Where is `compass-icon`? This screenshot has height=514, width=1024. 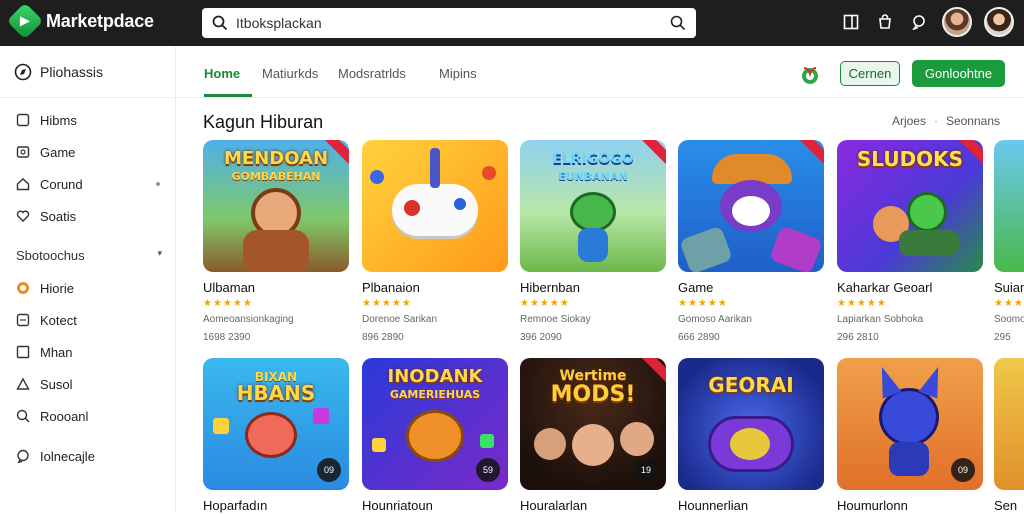
compass-icon is located at coordinates (23, 71).